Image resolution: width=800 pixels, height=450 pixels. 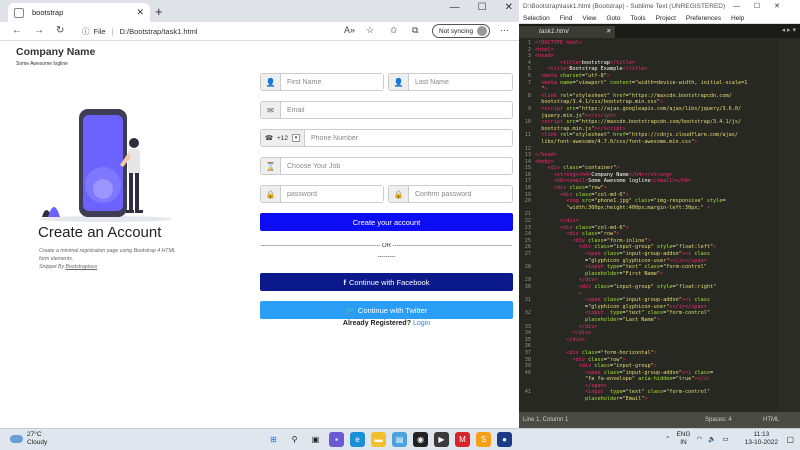 What do you see at coordinates (683, 439) in the screenshot?
I see `language-indicator: ENG IN` at bounding box center [683, 439].